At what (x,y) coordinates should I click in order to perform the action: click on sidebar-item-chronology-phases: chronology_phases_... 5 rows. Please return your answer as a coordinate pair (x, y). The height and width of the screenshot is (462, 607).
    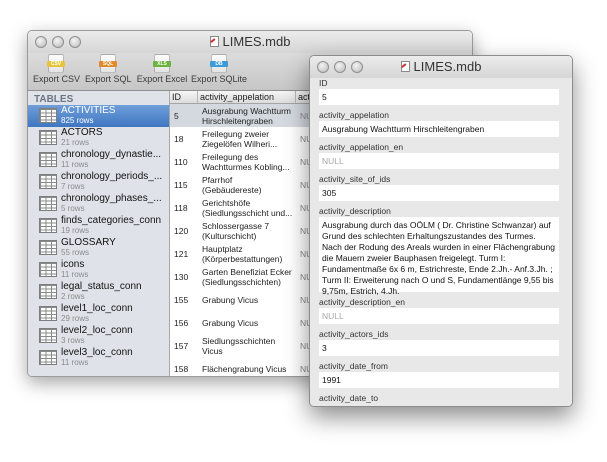
    Looking at the image, I should click on (98, 204).